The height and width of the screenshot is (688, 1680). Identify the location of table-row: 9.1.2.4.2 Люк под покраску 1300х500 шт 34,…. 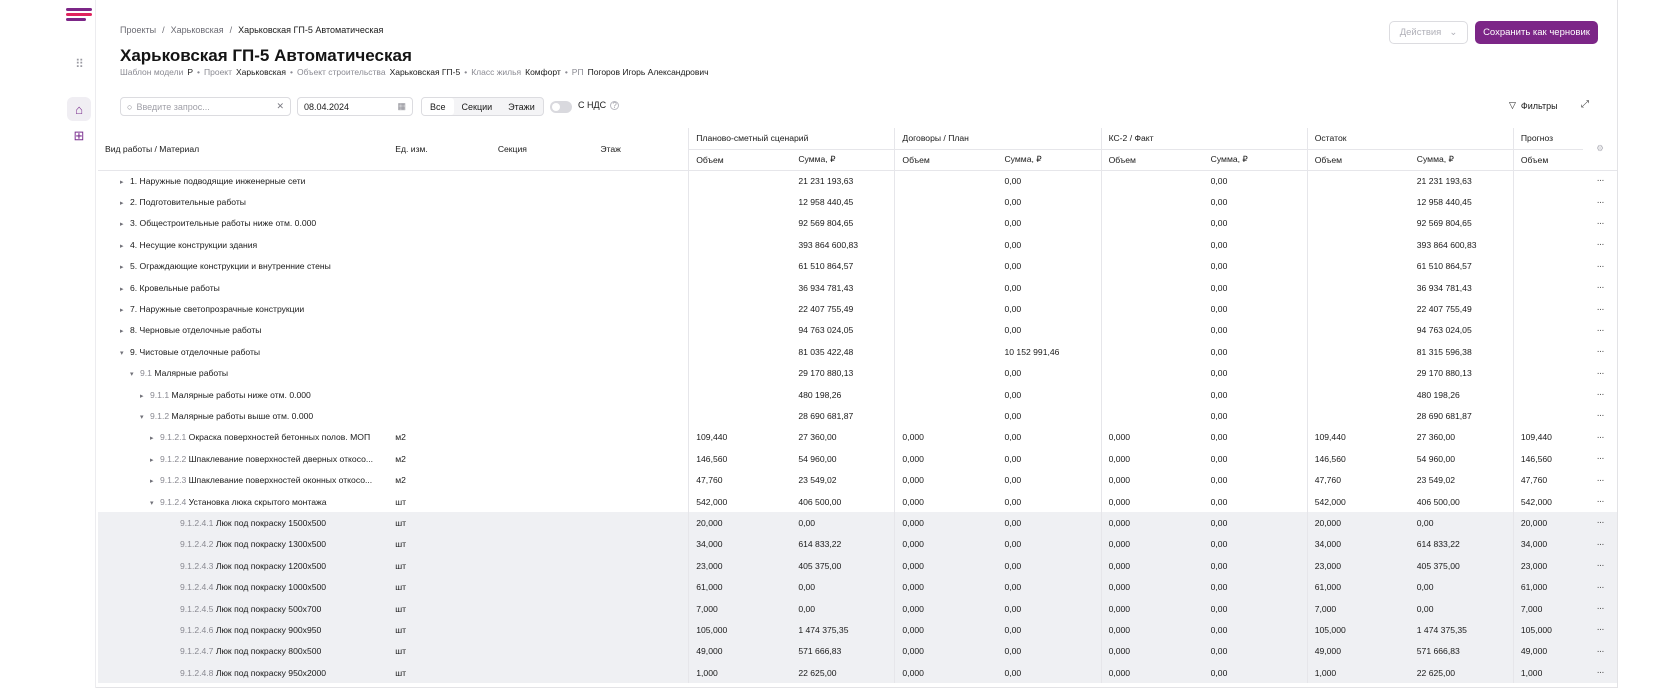
(857, 544).